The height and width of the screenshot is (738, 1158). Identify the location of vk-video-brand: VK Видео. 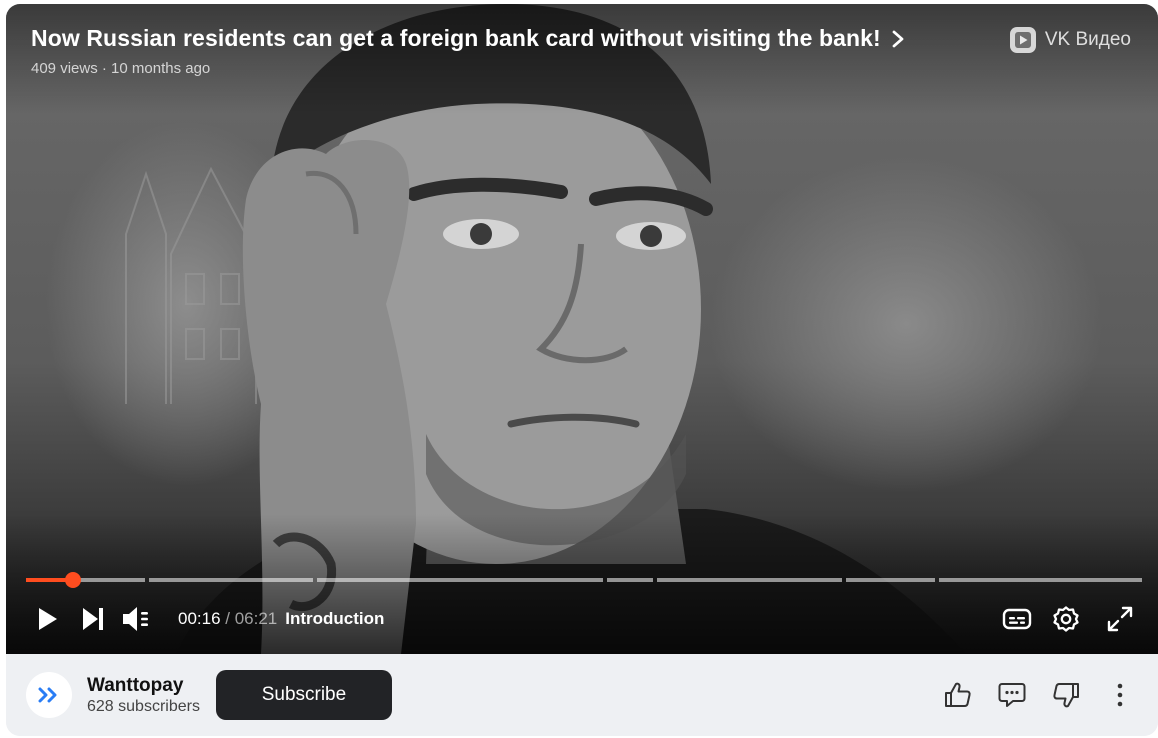
(1070, 40).